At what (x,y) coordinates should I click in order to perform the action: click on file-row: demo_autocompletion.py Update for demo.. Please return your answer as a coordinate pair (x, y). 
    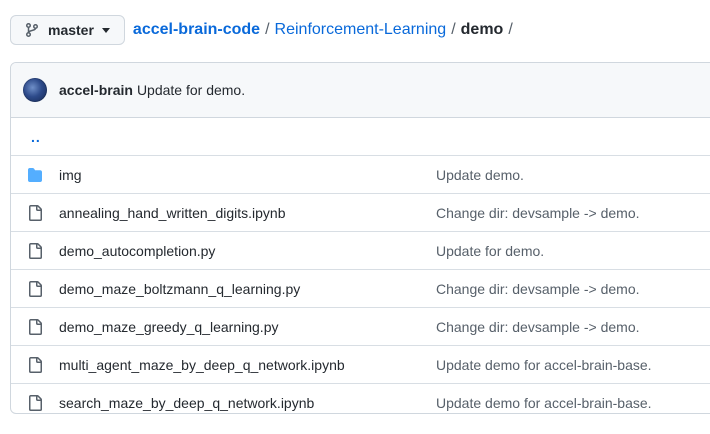
    Looking at the image, I should click on (360, 251).